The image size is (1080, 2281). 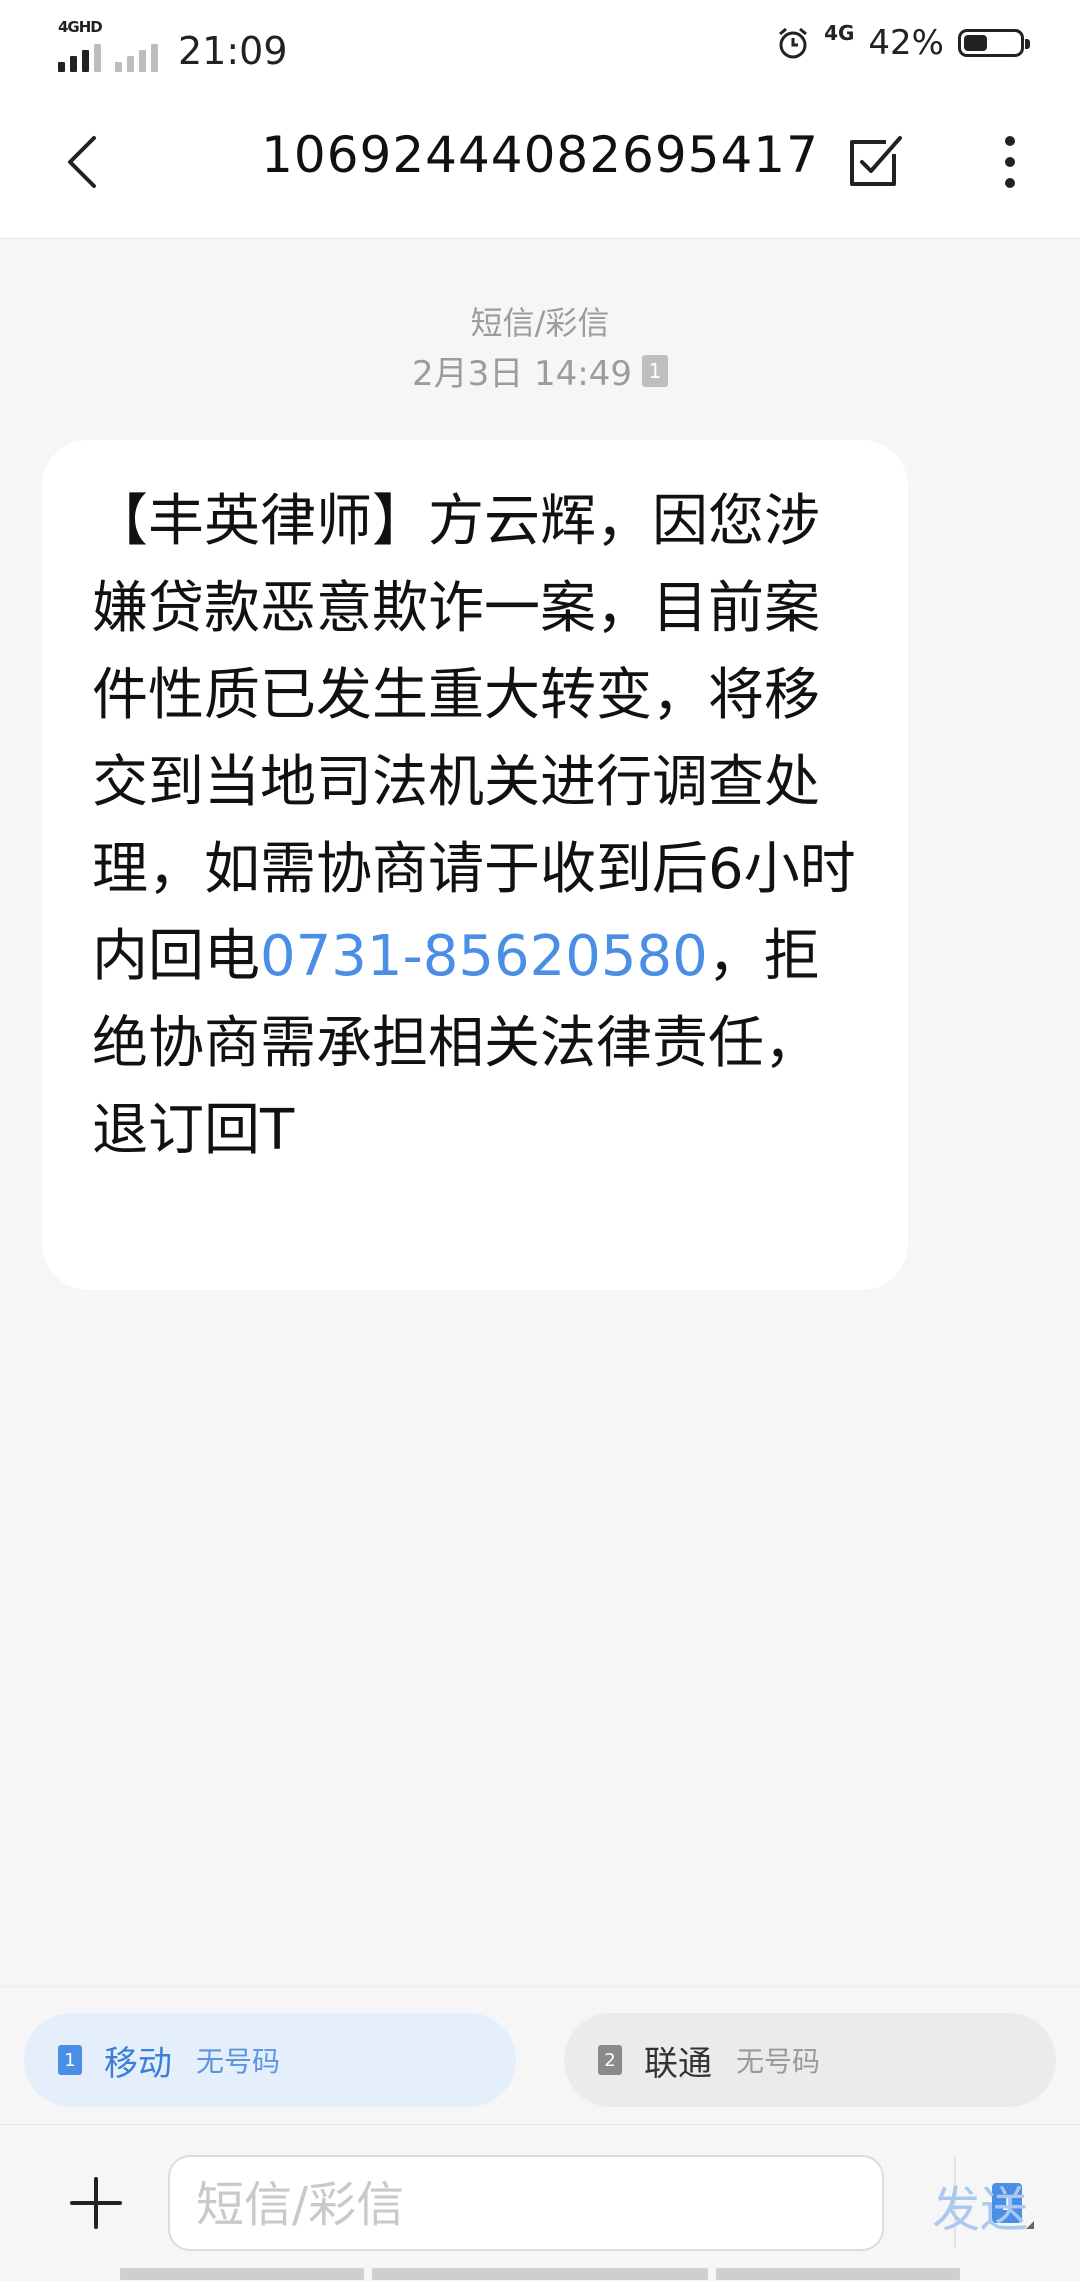 I want to click on message-input, so click(x=571, y=2205).